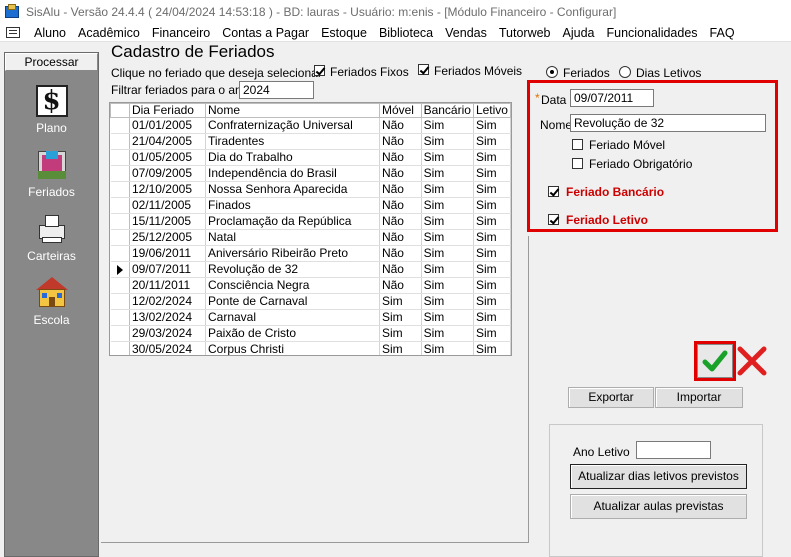  I want to click on feriado-movel-label: Feriado Móvel, so click(627, 145).